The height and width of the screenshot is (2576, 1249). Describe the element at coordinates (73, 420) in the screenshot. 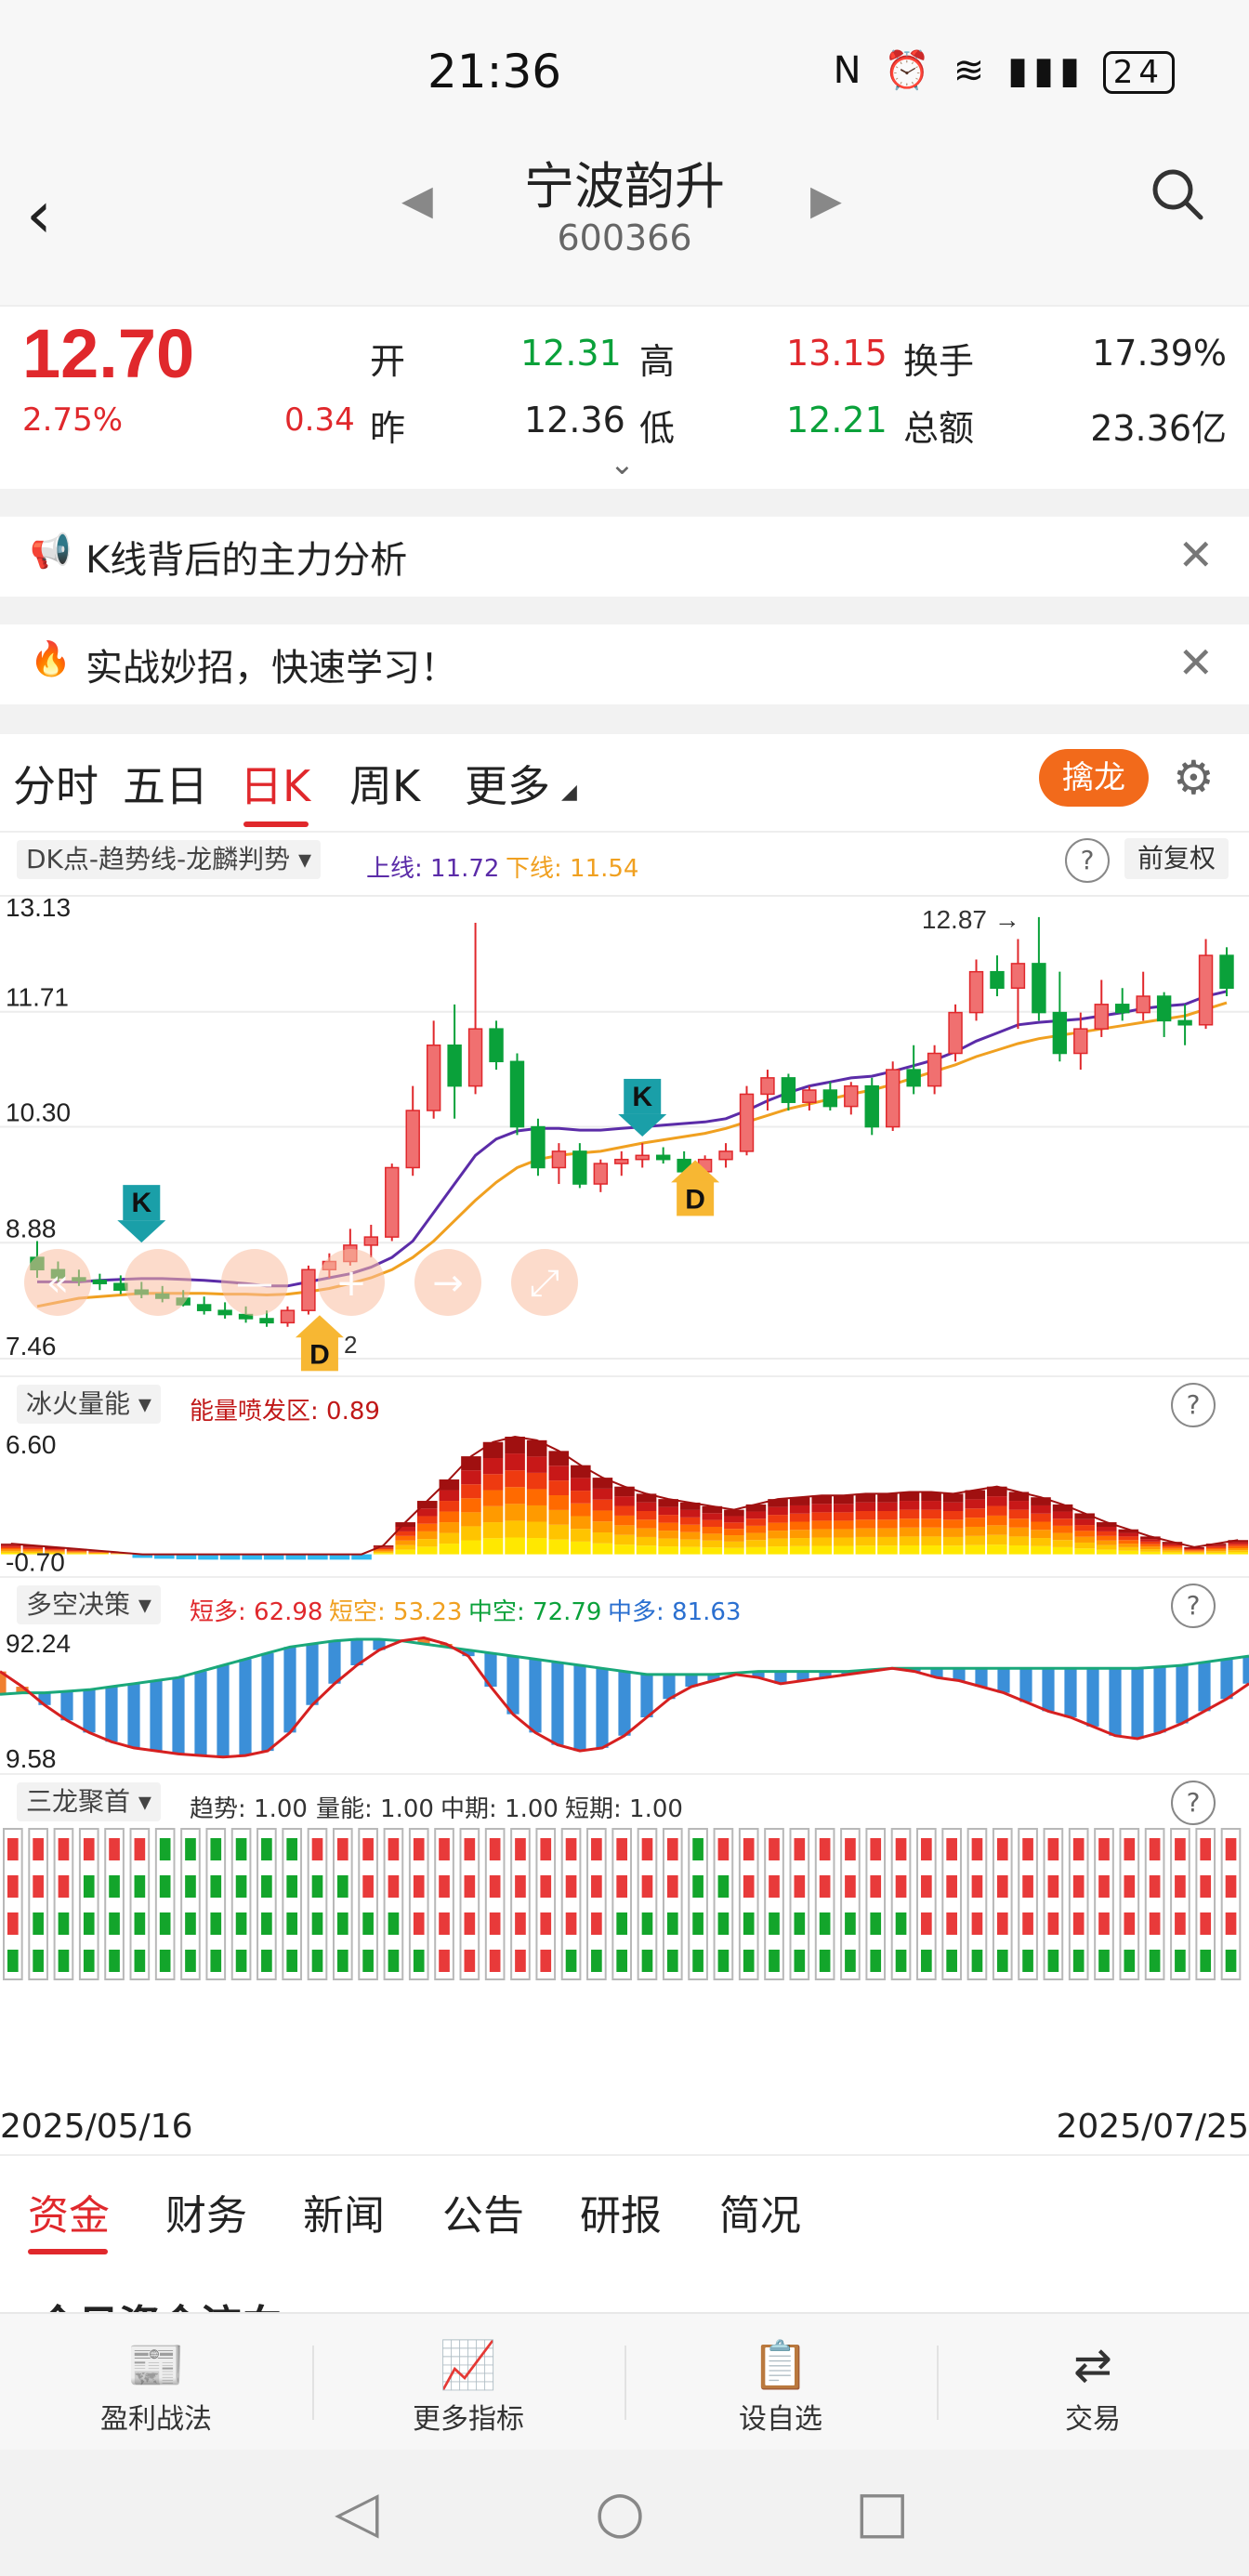

I see `change-percent: 2.75%` at that location.